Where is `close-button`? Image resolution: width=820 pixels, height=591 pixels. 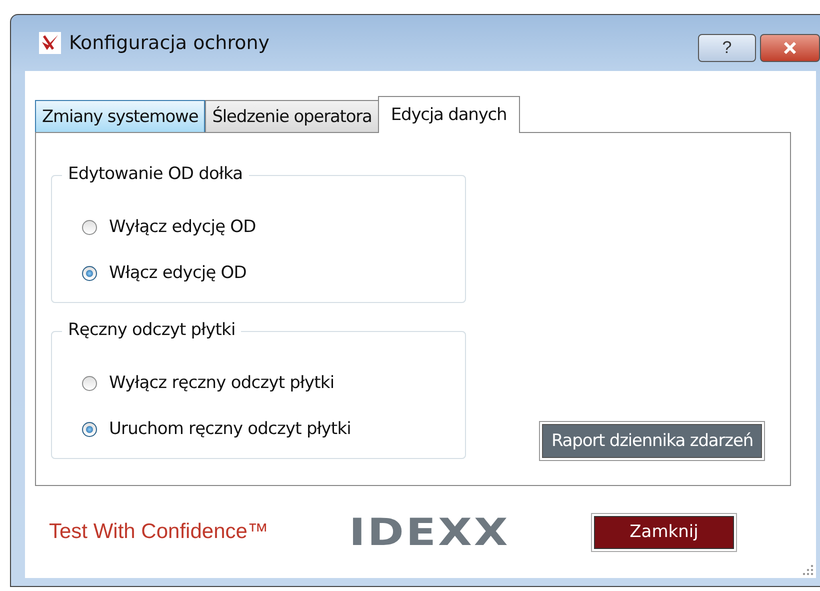
close-button is located at coordinates (790, 48).